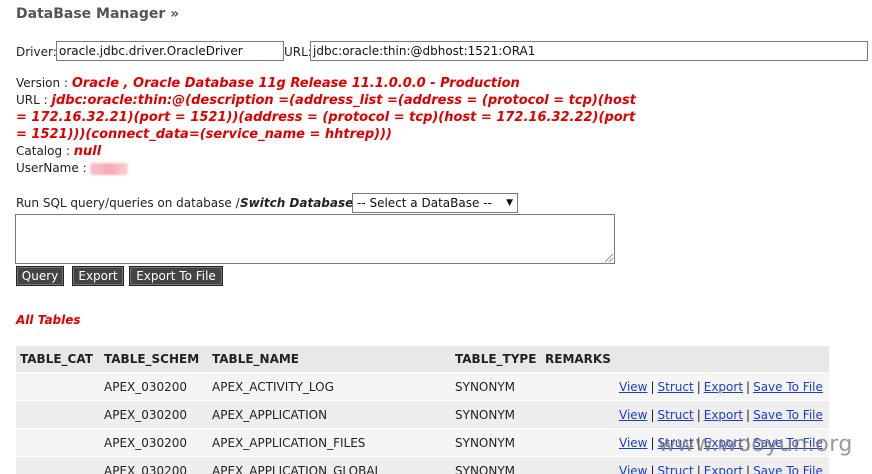 This screenshot has width=872, height=474. What do you see at coordinates (109, 168) in the screenshot?
I see `username-redacted` at bounding box center [109, 168].